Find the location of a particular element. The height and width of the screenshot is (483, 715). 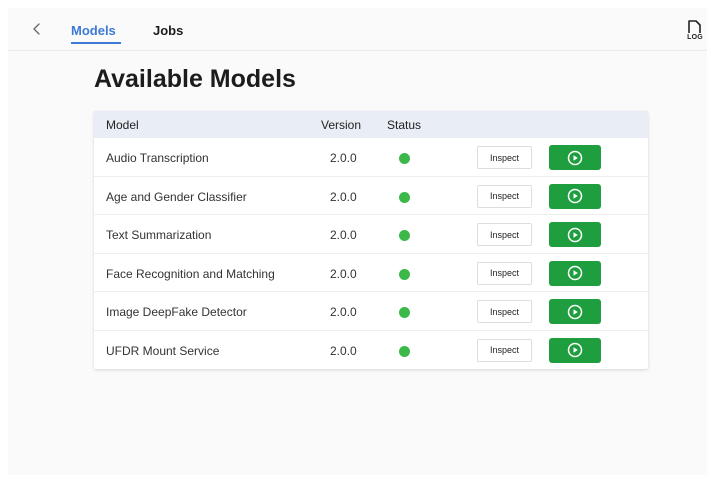

model-name: Text Summarization is located at coordinates (159, 235).